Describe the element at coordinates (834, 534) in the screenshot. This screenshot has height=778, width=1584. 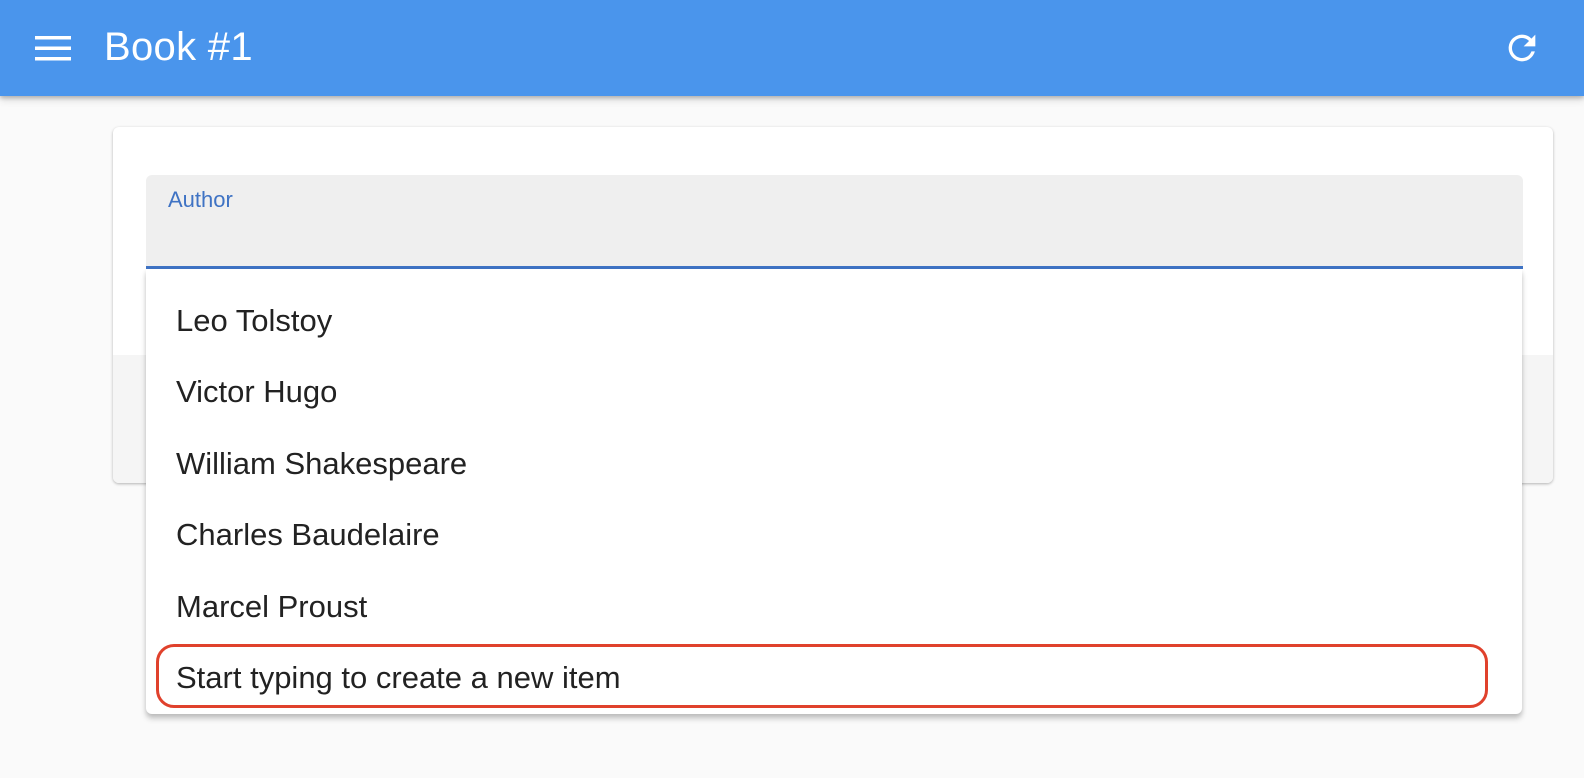
I see `option-charles-baudelaire: Charles Baudelaire` at that location.